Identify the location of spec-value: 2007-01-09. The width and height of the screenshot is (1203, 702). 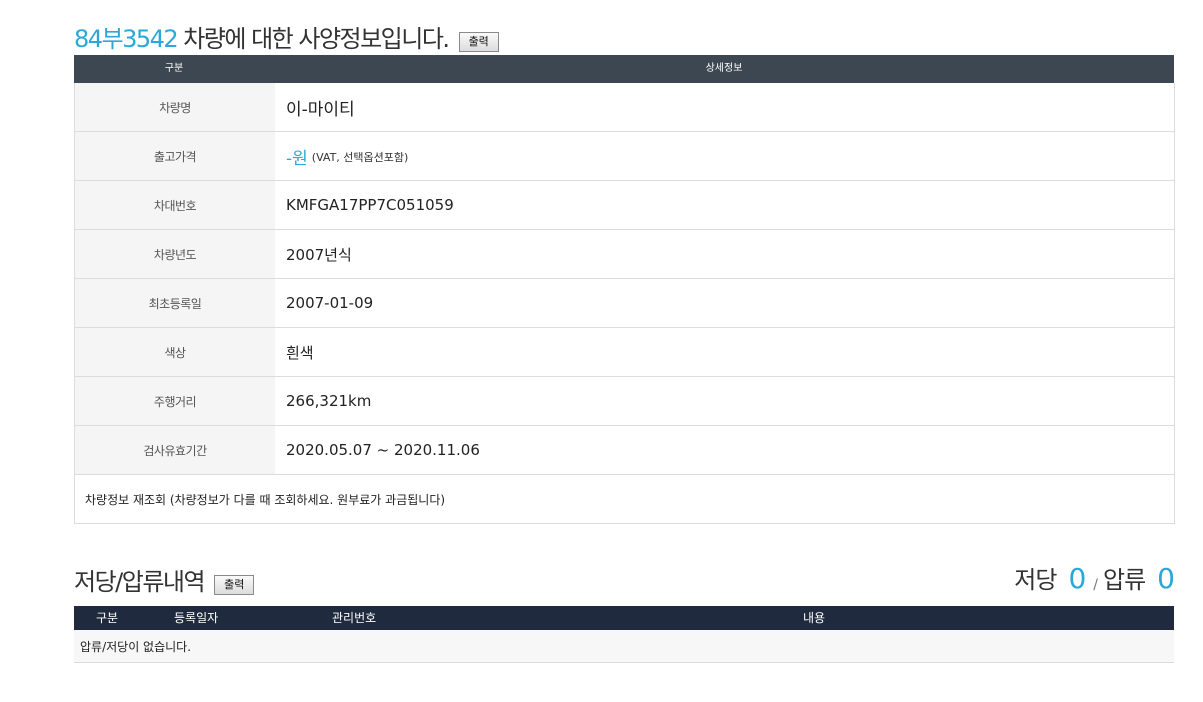
(330, 303).